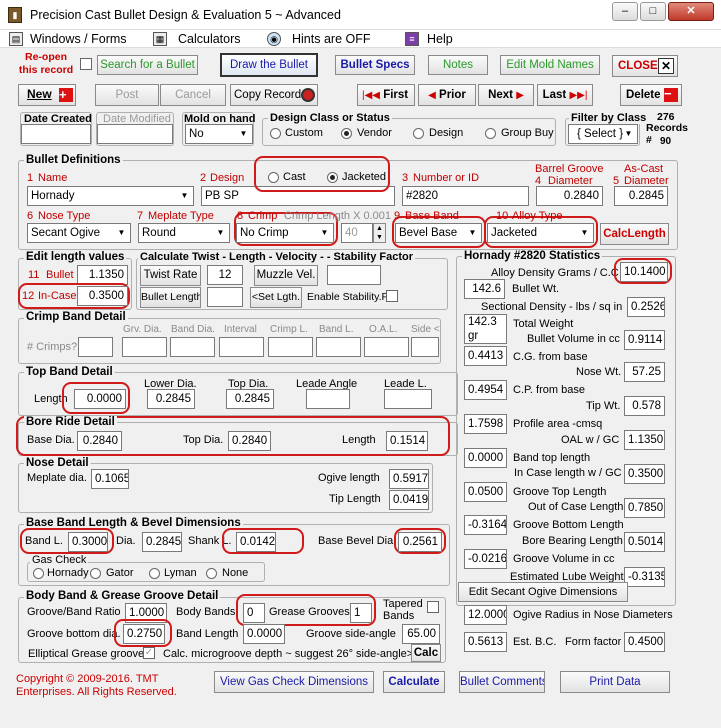 This screenshot has width=721, height=728. What do you see at coordinates (540, 233) in the screenshot?
I see `alloy-type-select: Jacketed ▼` at bounding box center [540, 233].